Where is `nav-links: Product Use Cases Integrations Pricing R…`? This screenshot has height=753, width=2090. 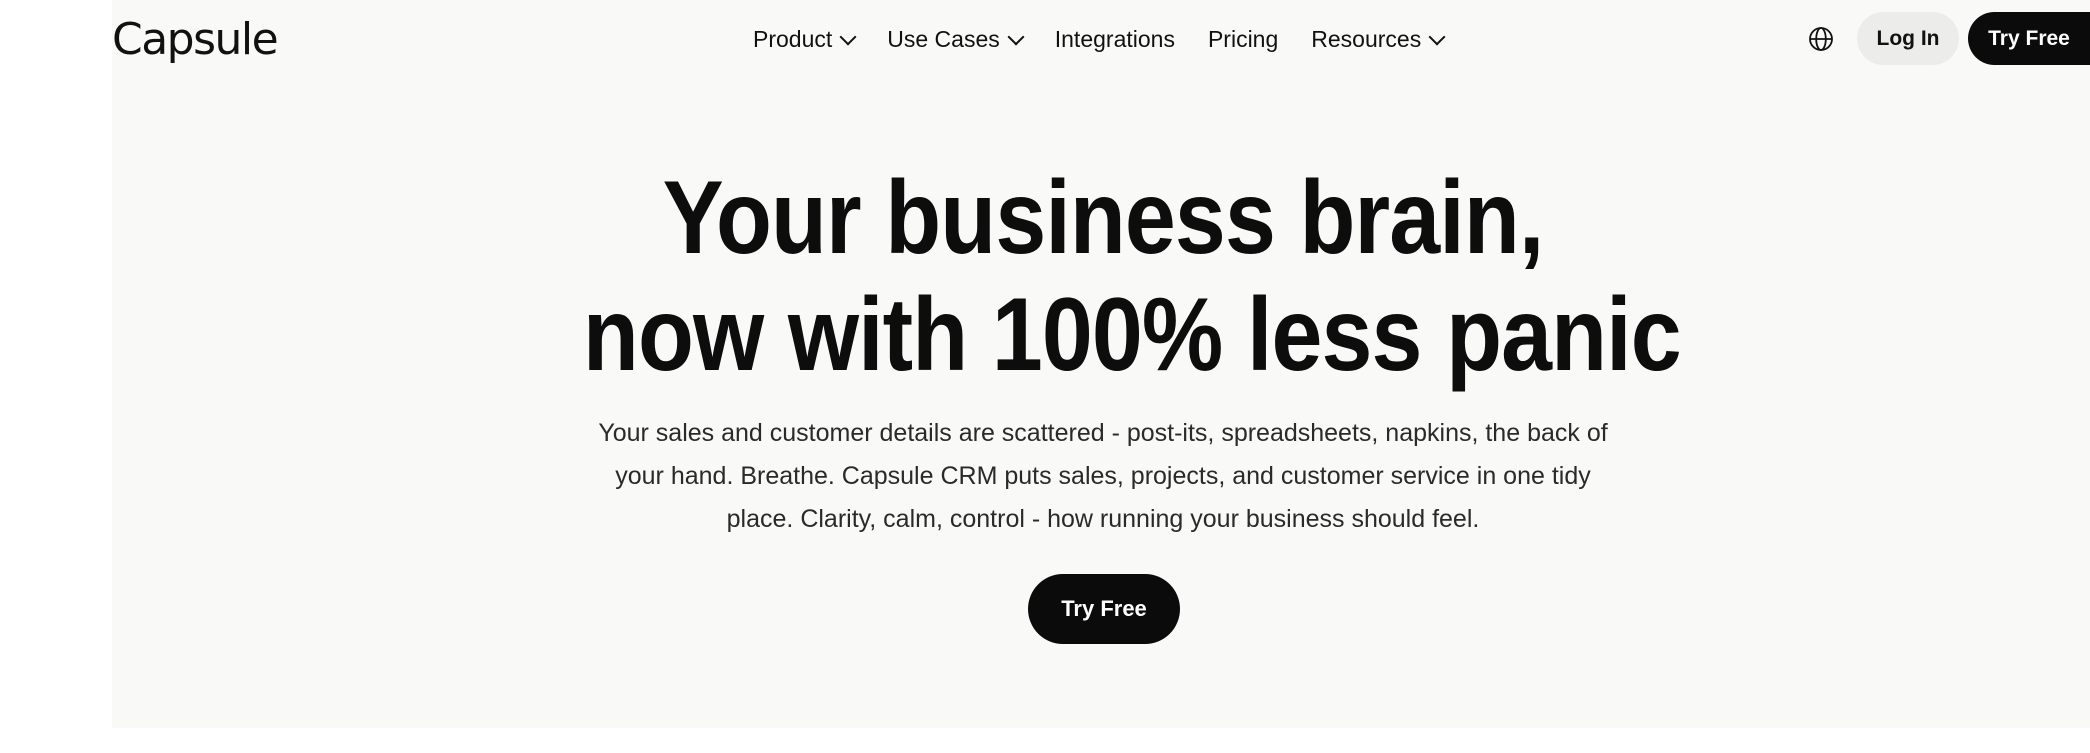
nav-links: Product Use Cases Integrations Pricing R… is located at coordinates (1114, 39).